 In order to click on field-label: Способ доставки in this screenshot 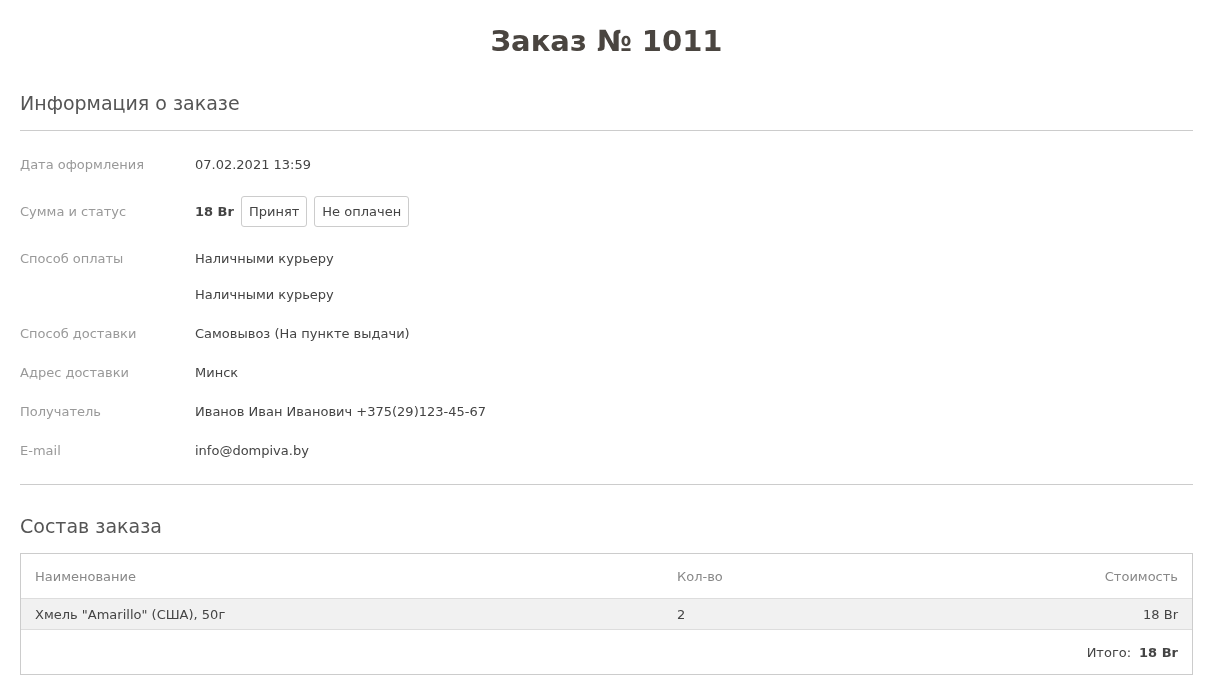, I will do `click(78, 333)`.